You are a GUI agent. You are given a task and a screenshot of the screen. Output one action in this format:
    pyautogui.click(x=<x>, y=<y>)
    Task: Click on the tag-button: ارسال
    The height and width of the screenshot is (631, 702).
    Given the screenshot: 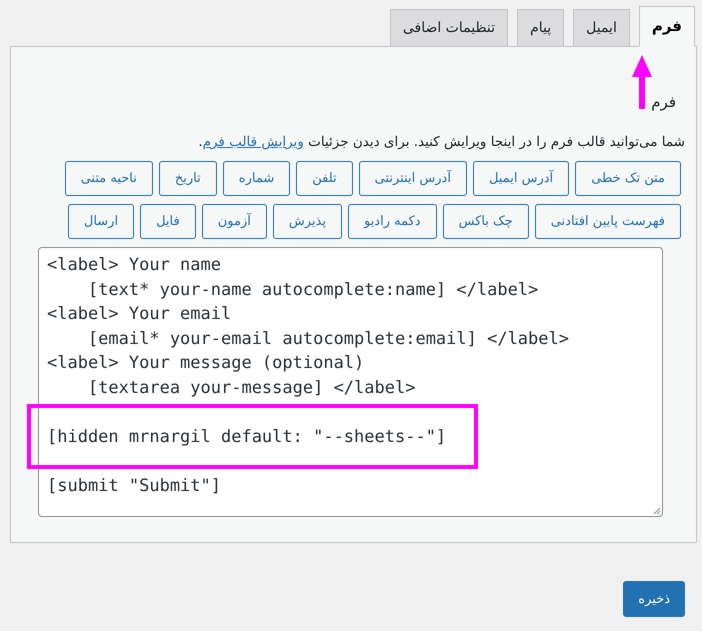 What is the action you would take?
    pyautogui.click(x=101, y=221)
    